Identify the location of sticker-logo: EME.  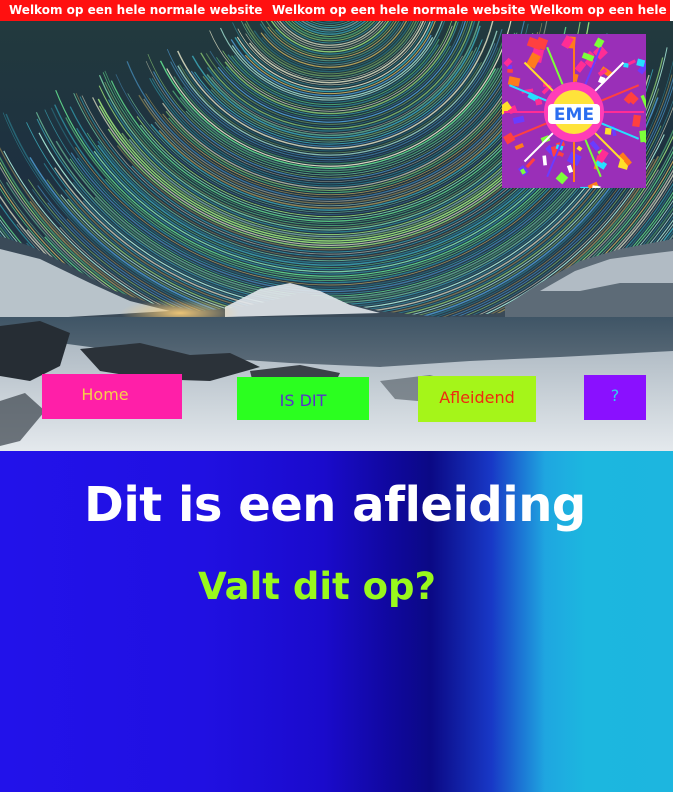
(574, 111).